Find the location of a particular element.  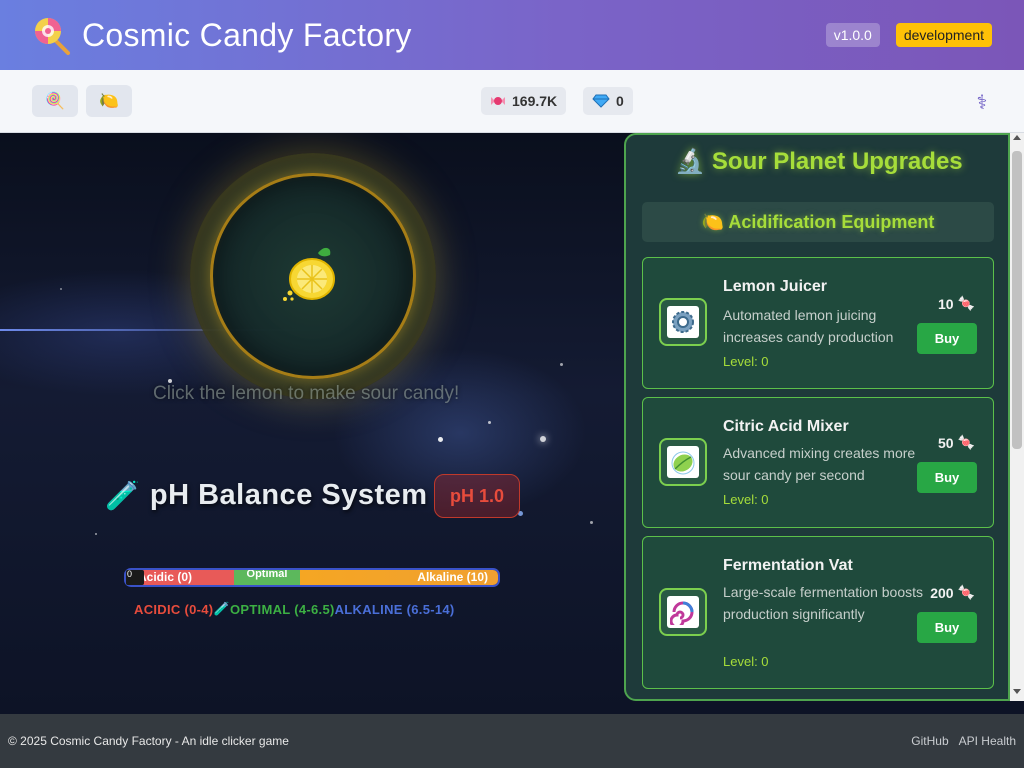

legend-optimal: OPTIMAL (4-6.5) is located at coordinates (282, 609).